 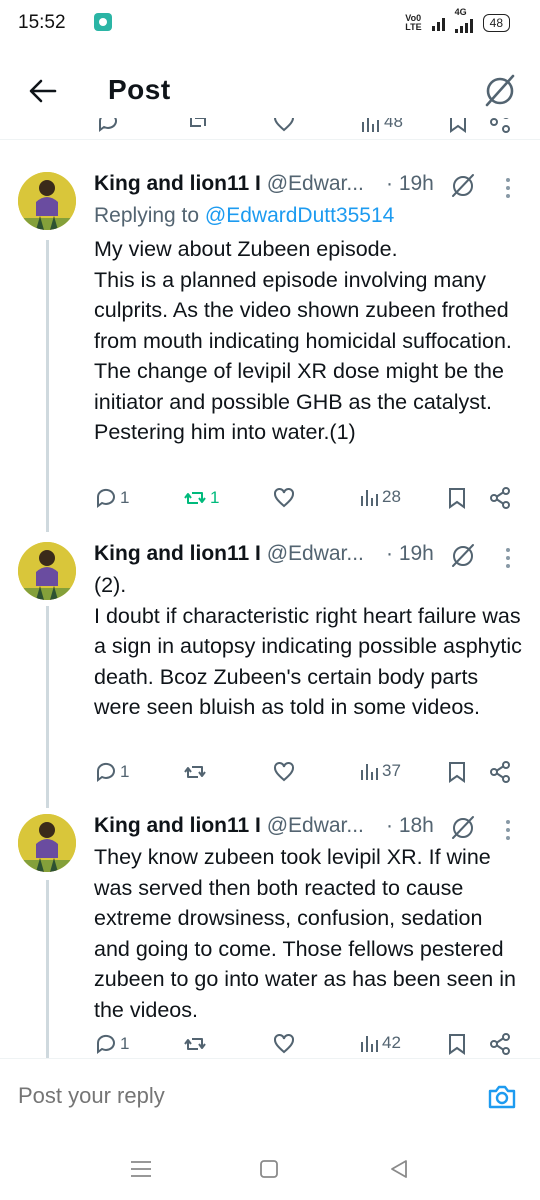 What do you see at coordinates (379, 497) in the screenshot?
I see `views-button: 28` at bounding box center [379, 497].